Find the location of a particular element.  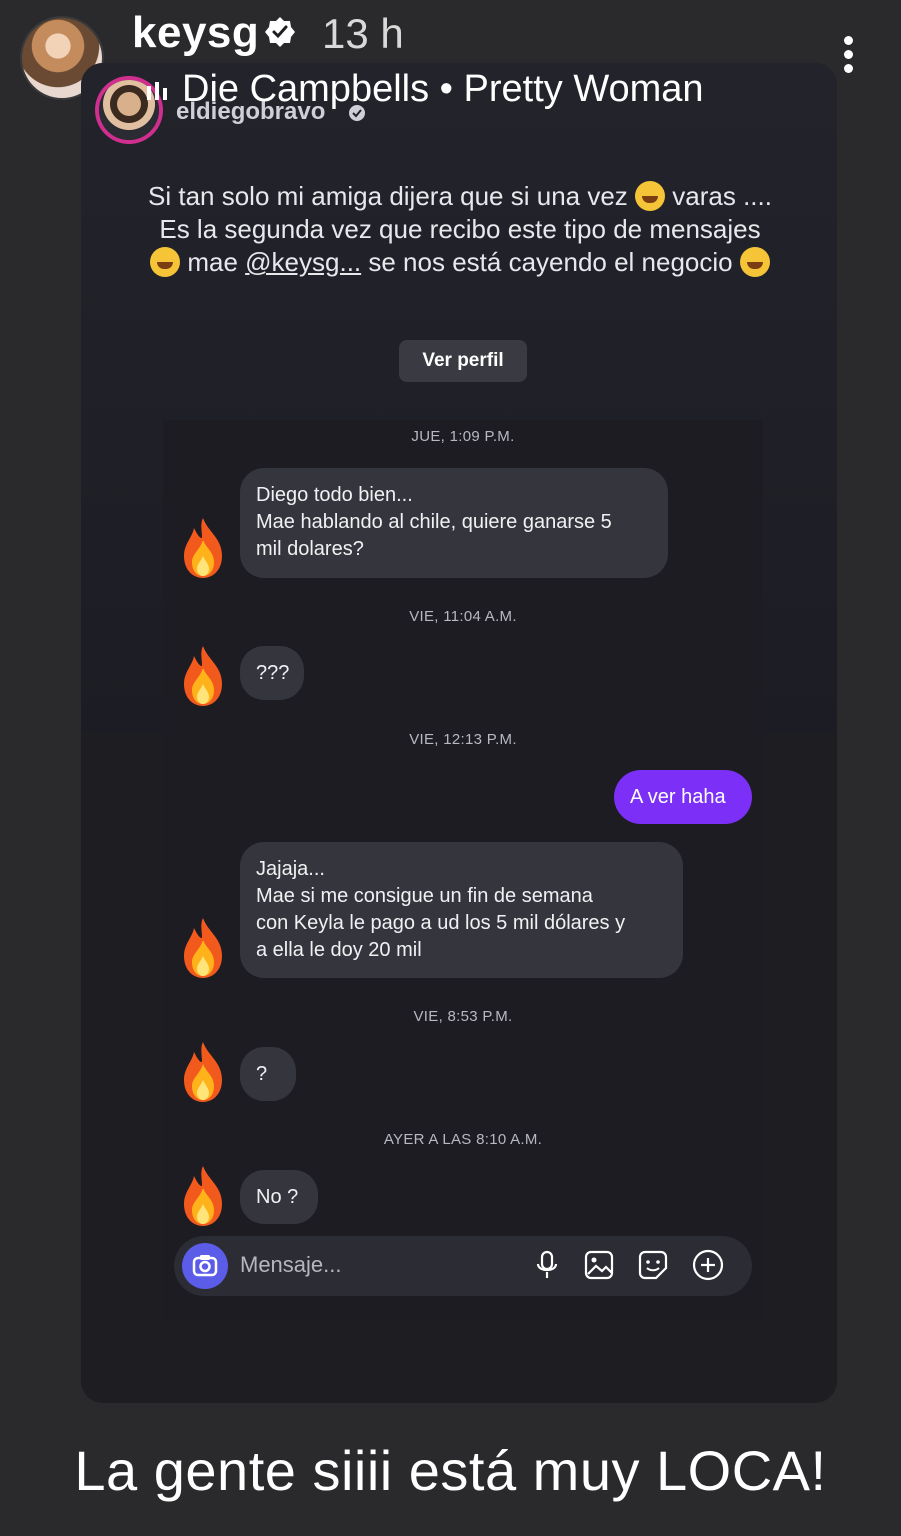

timestamp-divider: VIE, 11:04 A.M. is located at coordinates (463, 616).